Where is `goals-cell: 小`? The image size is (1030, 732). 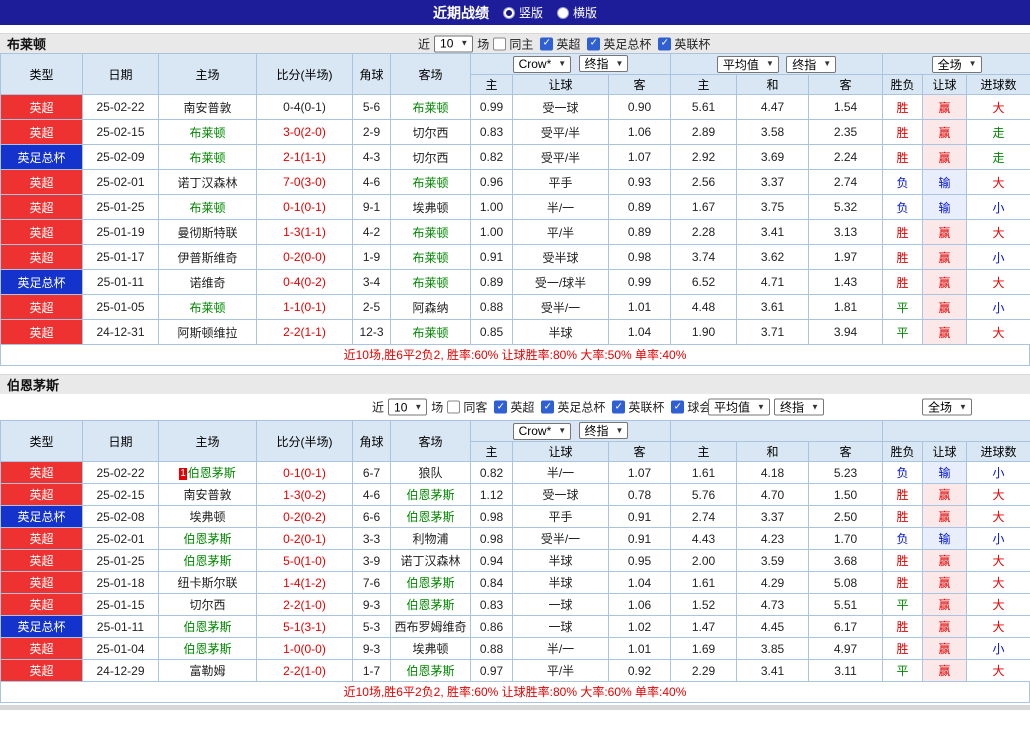
goals-cell: 小 is located at coordinates (998, 207).